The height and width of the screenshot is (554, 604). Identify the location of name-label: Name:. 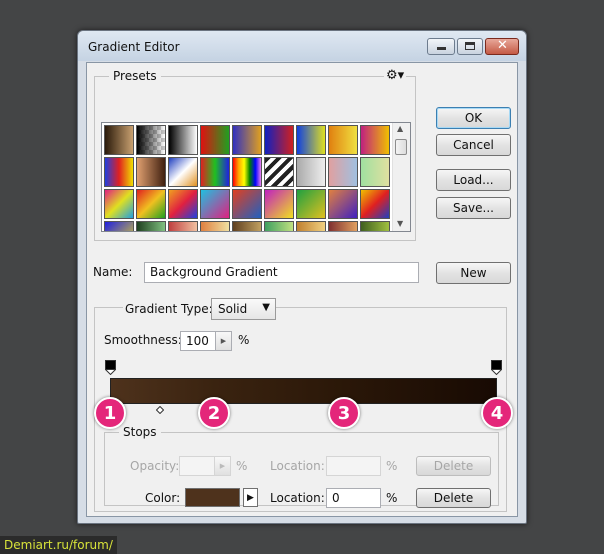
(113, 272).